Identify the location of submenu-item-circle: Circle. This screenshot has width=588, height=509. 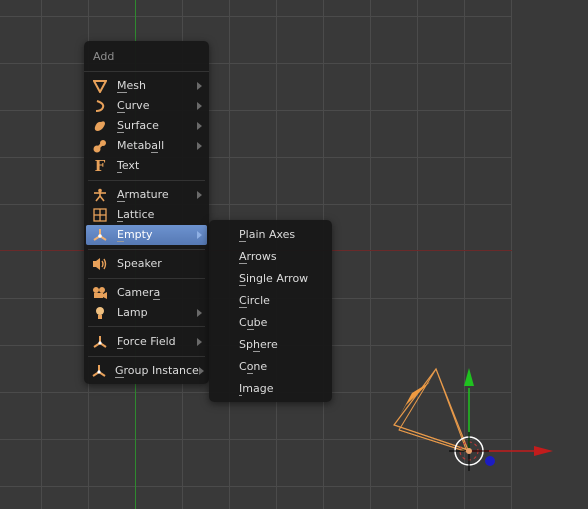
(254, 301).